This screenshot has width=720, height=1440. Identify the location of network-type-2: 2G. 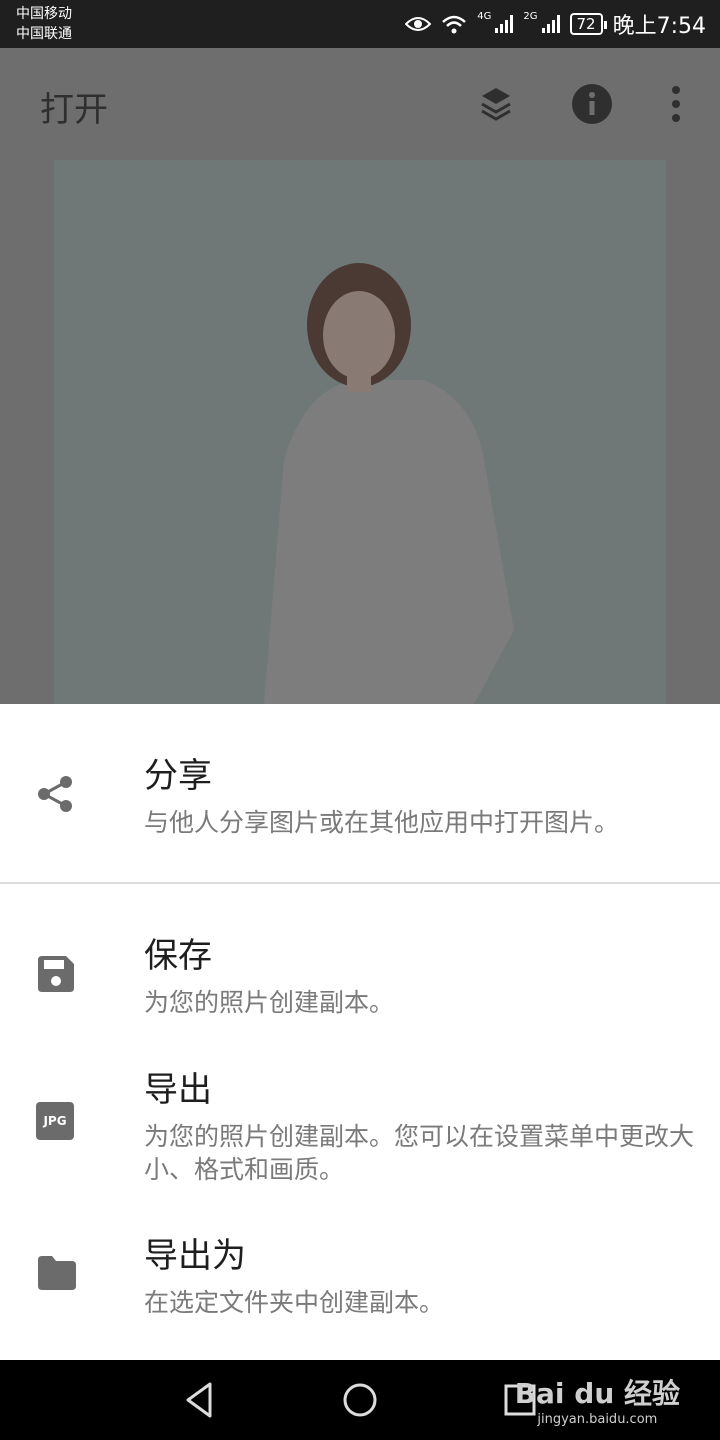
(530, 16).